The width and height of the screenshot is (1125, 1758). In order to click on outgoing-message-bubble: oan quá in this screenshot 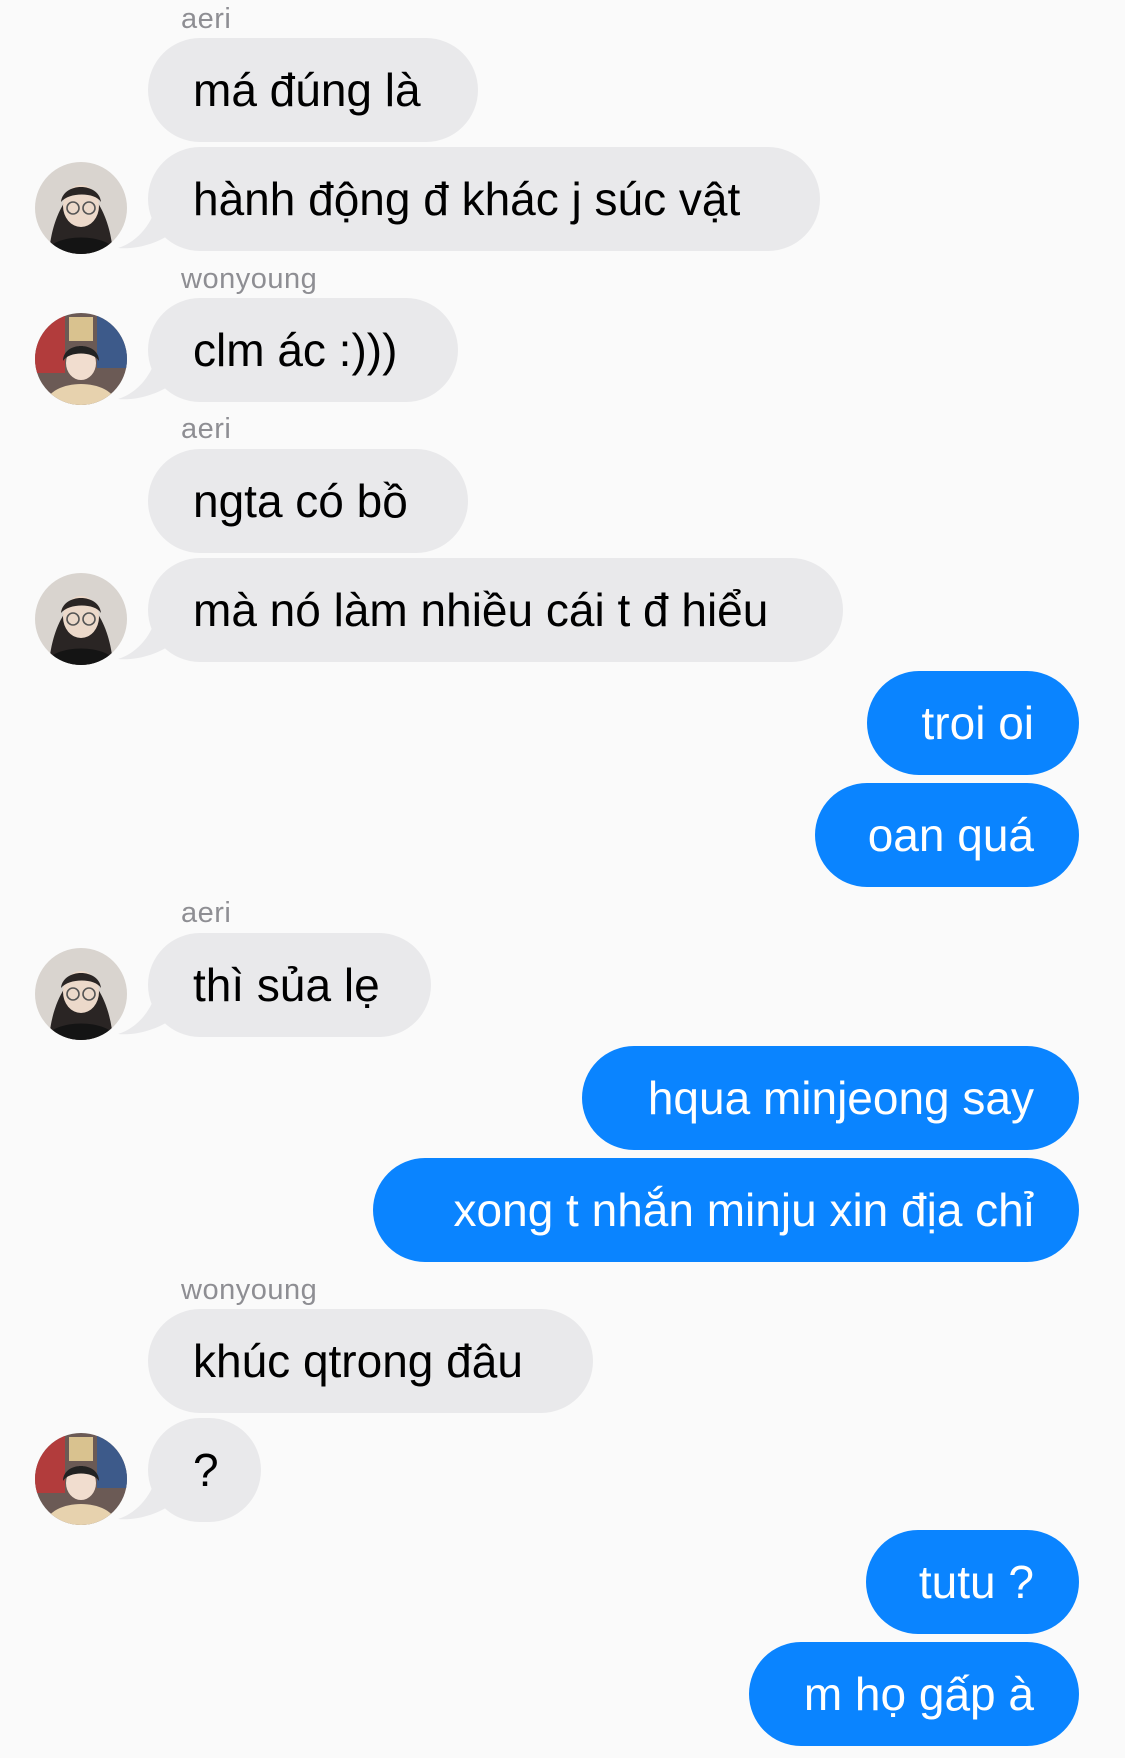, I will do `click(947, 835)`.